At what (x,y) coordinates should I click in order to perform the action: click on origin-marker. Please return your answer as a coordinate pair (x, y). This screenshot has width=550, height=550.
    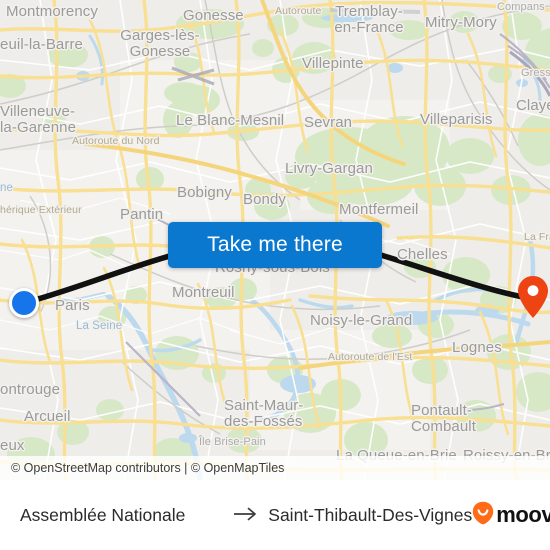
    Looking at the image, I should click on (24, 303).